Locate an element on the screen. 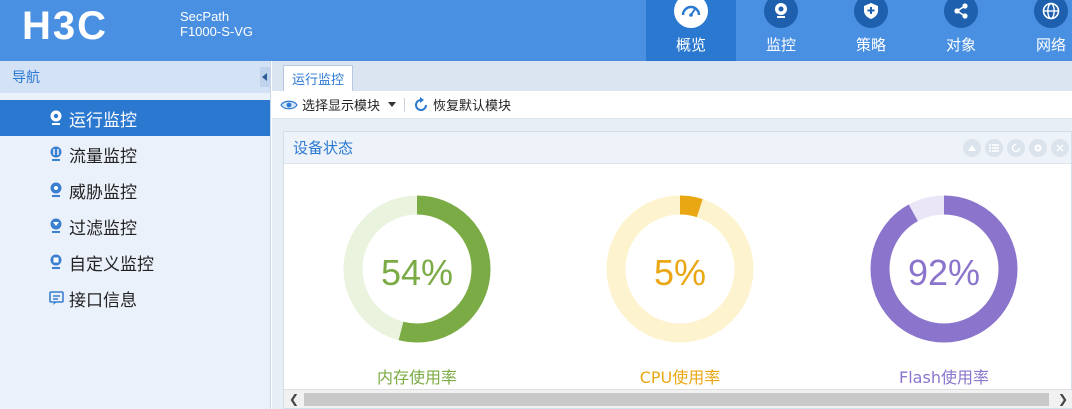  topnav-object: 对象 is located at coordinates (961, 30).